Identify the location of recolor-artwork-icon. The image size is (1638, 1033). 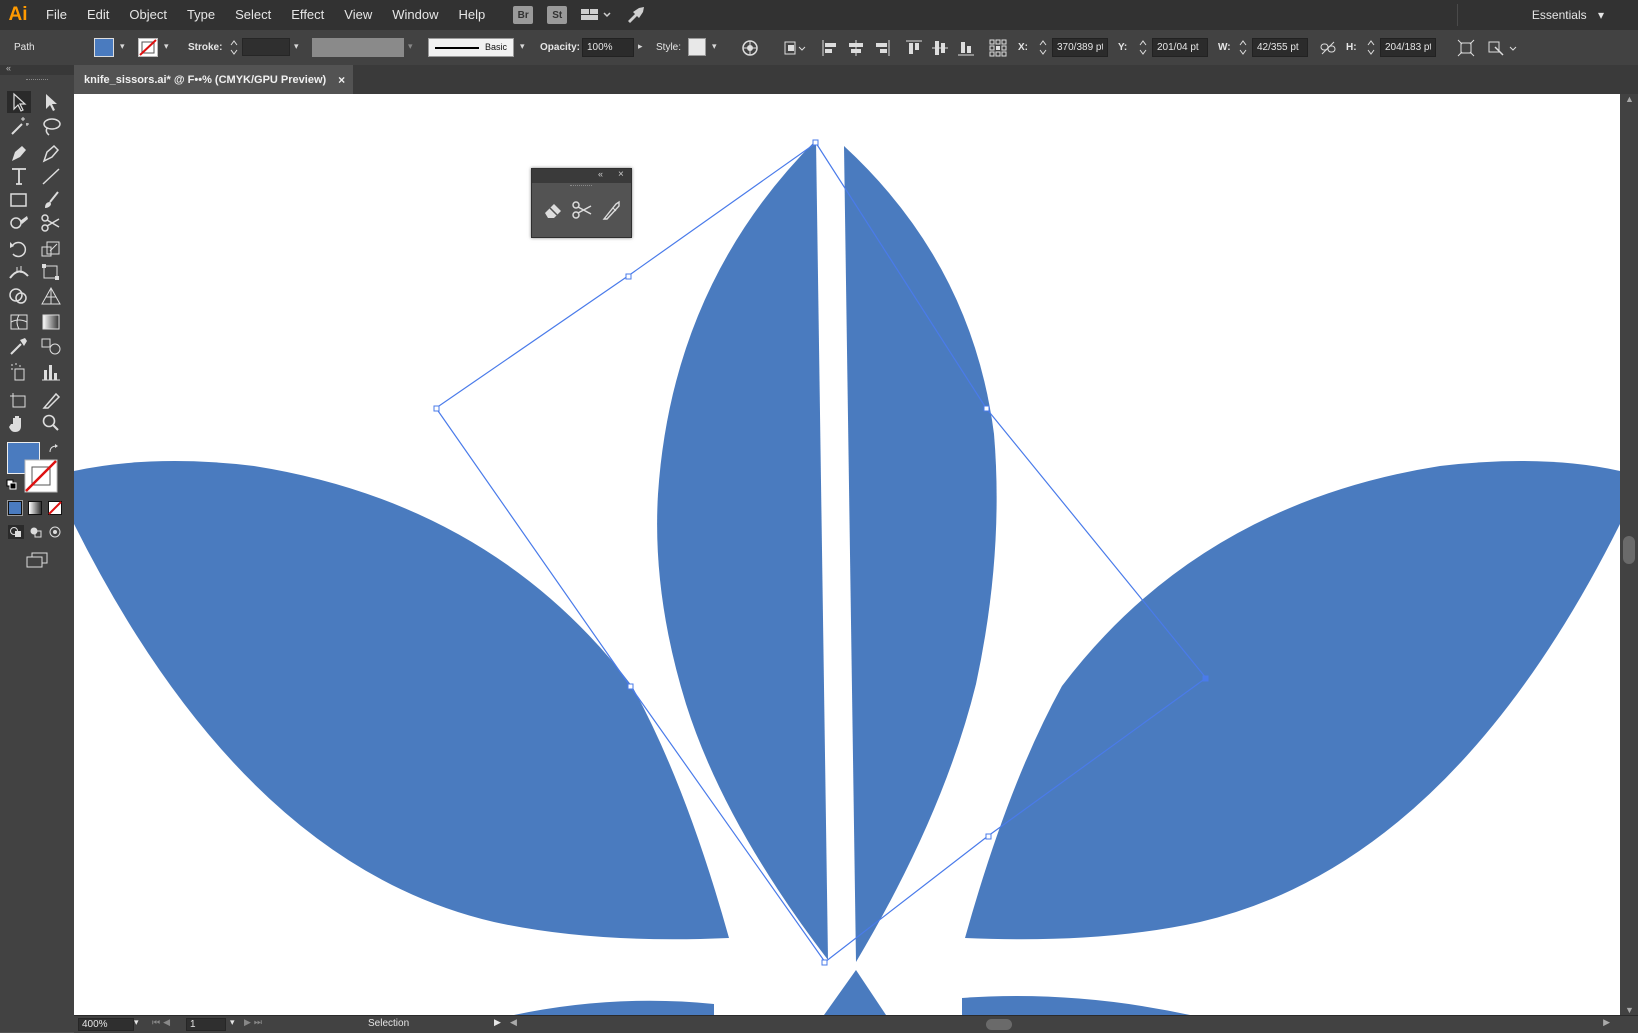
(750, 48).